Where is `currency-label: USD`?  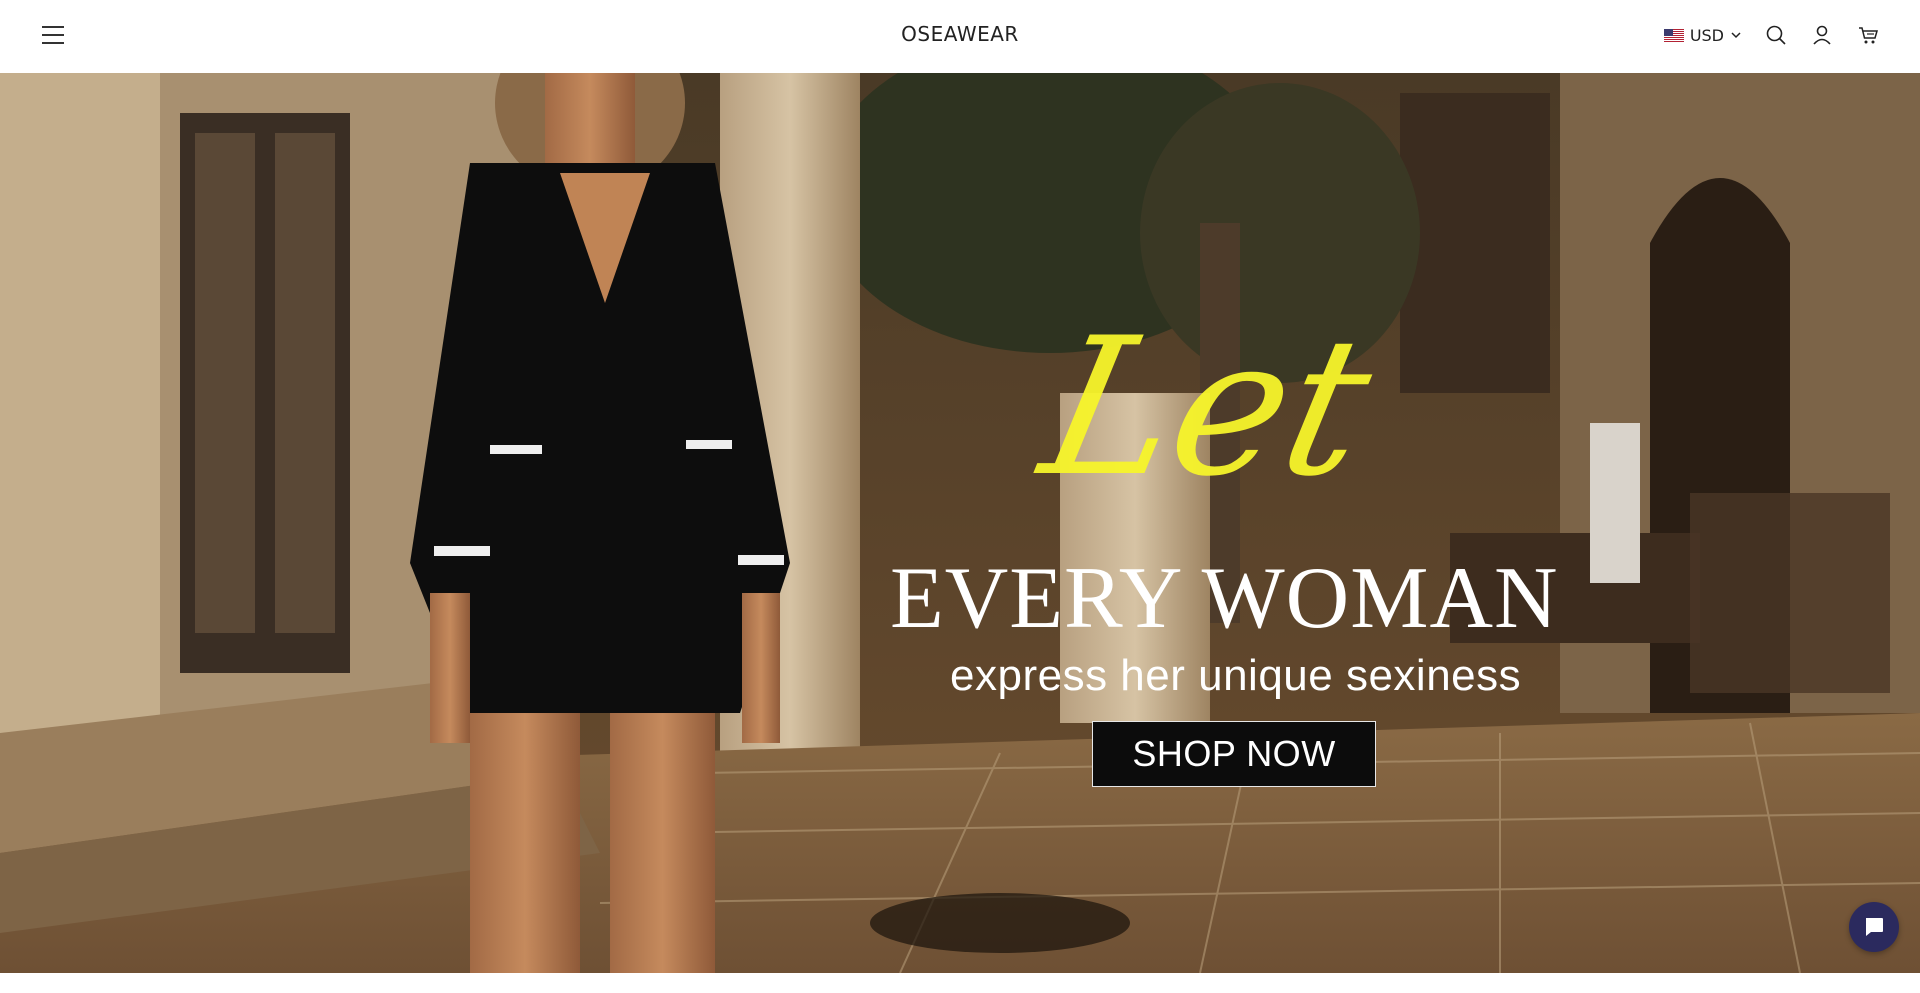 currency-label: USD is located at coordinates (1706, 35).